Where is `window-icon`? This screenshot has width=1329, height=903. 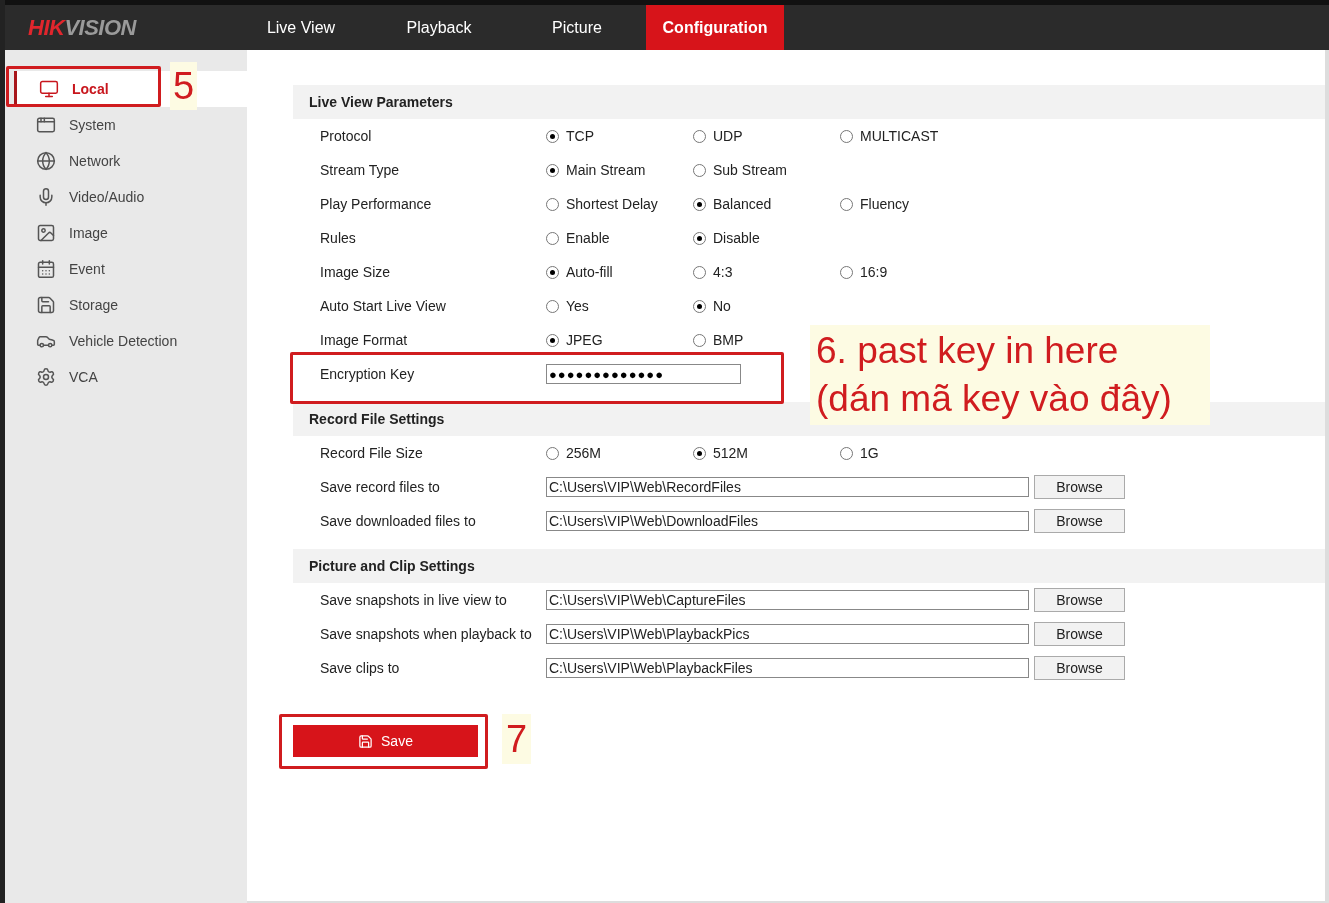 window-icon is located at coordinates (46, 125).